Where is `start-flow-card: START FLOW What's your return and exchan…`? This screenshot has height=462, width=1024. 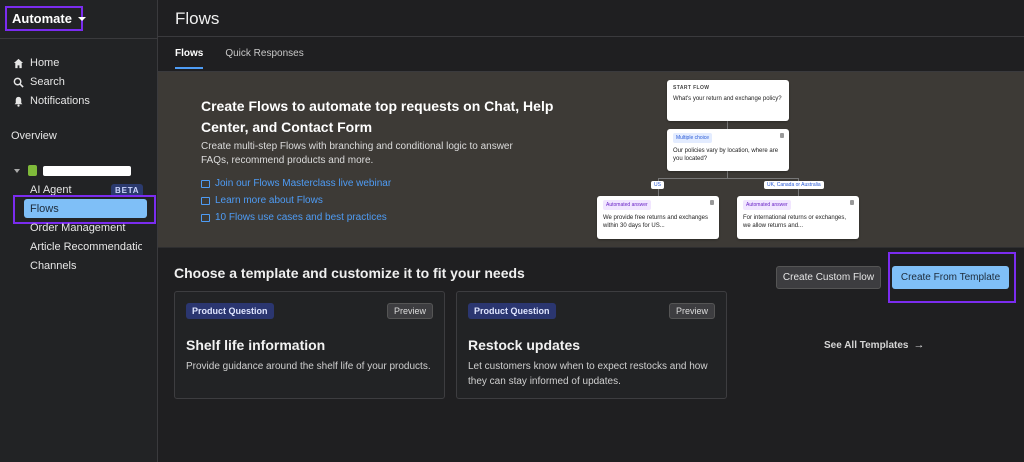
start-flow-card: START FLOW What's your return and exchan… is located at coordinates (728, 100).